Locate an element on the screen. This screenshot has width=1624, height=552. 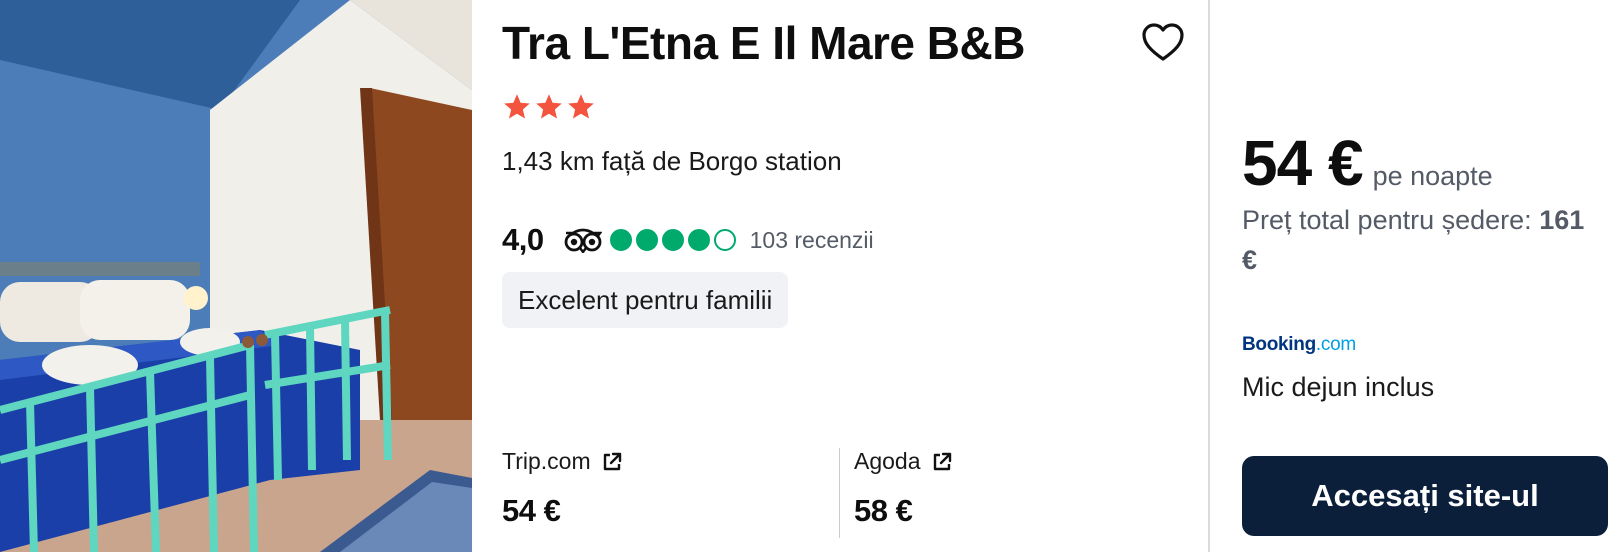
breakfast-info: Mic dejun inclus is located at coordinates (1338, 387).